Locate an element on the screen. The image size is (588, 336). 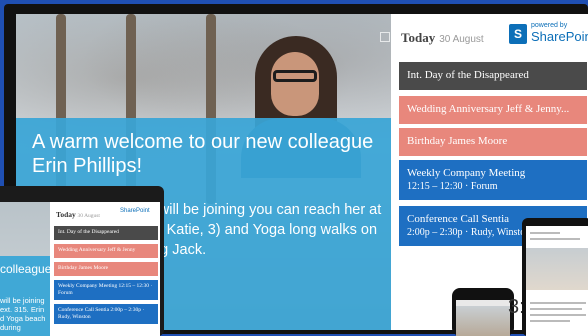
laptop-date-header: Today 30 August is located at coordinates (78, 214).